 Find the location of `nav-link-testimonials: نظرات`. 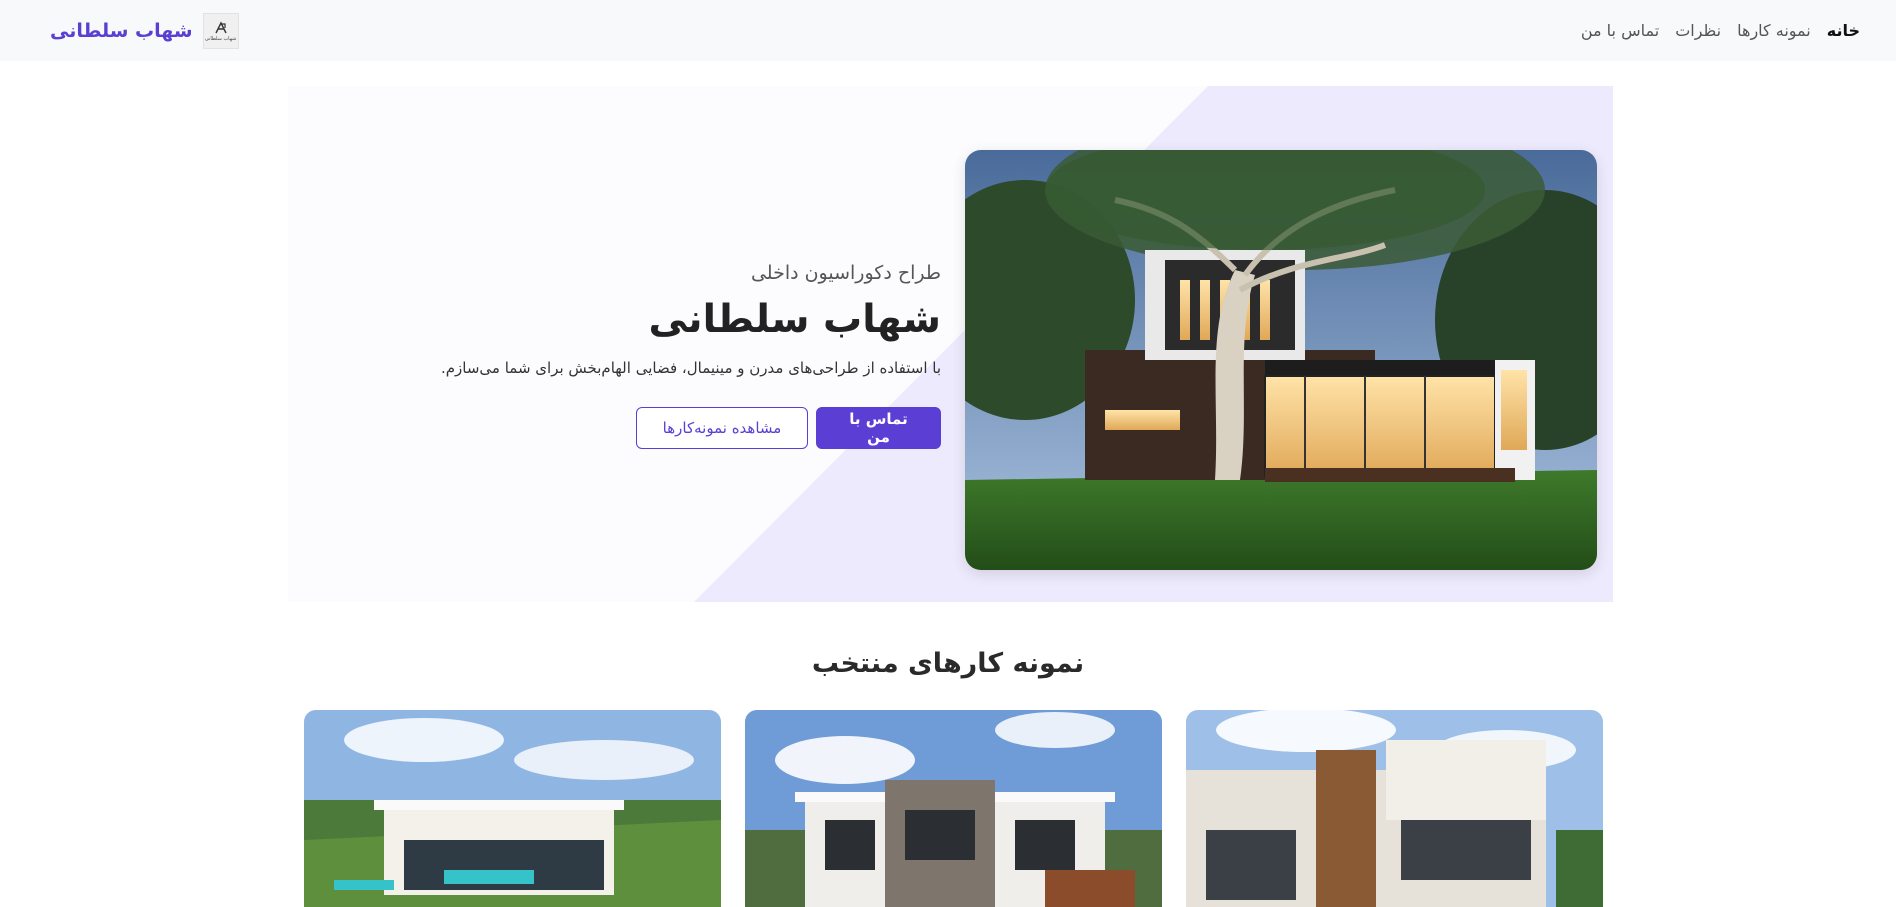

nav-link-testimonials: نظرات is located at coordinates (1698, 30).